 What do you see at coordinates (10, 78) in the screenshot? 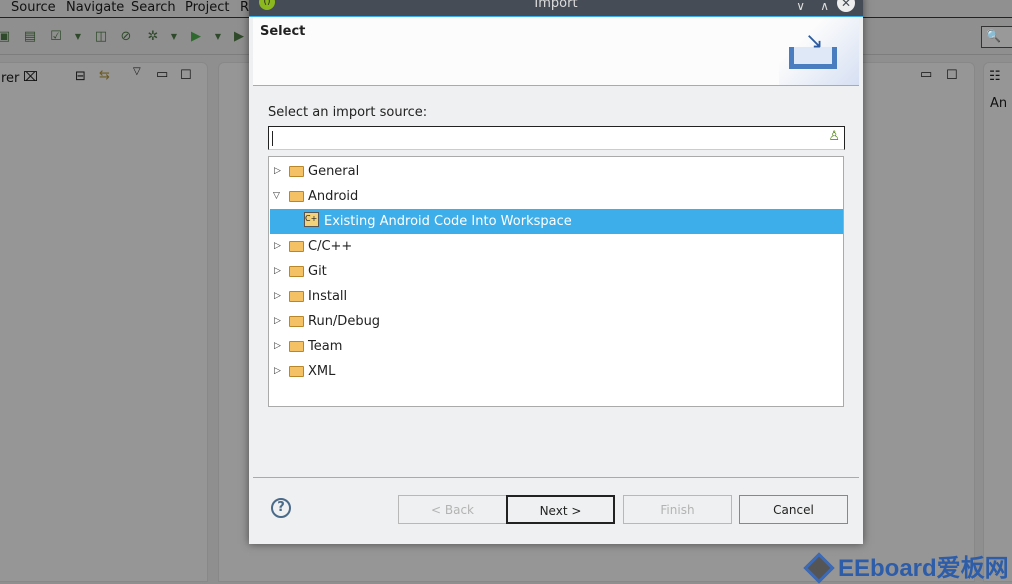
I see `panel-tab-label: rer` at bounding box center [10, 78].